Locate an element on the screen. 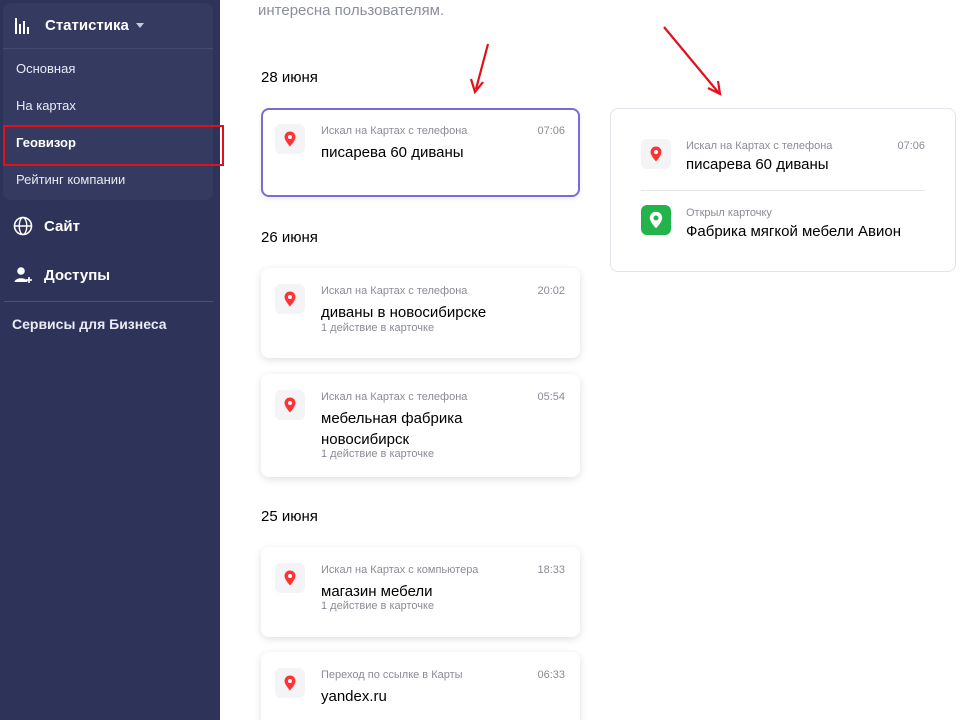 This screenshot has width=963, height=720. date-heading: 25 июня is located at coordinates (289, 516).